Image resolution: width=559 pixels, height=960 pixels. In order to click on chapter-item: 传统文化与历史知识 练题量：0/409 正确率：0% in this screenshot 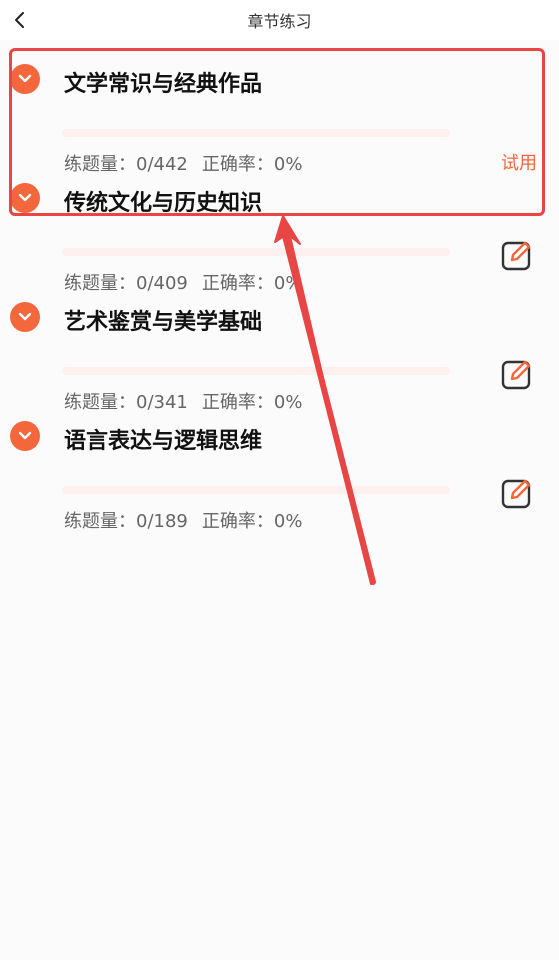, I will do `click(279, 242)`.